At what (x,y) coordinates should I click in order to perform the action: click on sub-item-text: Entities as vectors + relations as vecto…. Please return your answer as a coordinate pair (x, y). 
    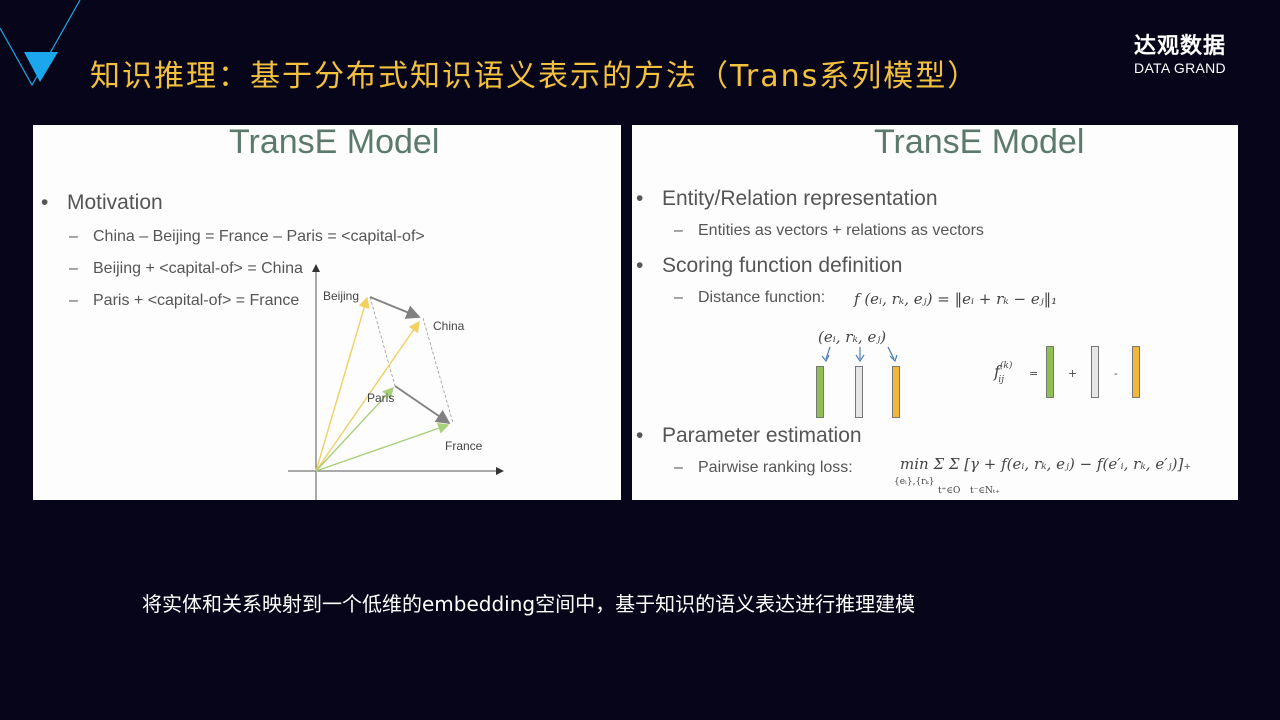
    Looking at the image, I should click on (841, 230).